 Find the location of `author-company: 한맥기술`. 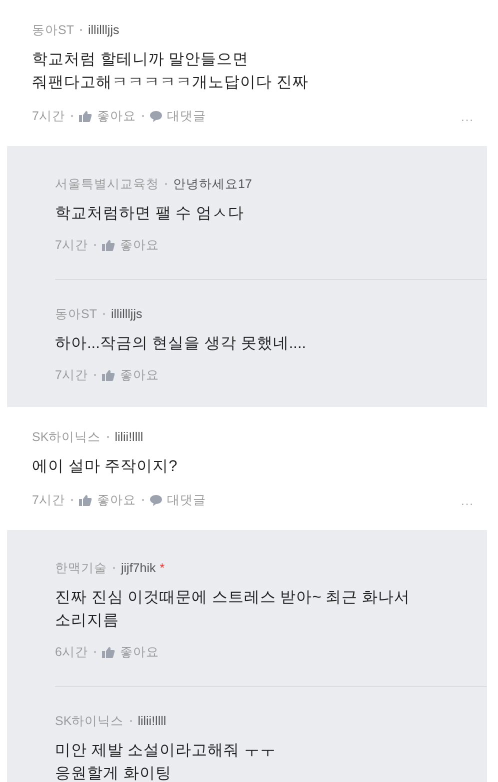

author-company: 한맥기술 is located at coordinates (81, 568).